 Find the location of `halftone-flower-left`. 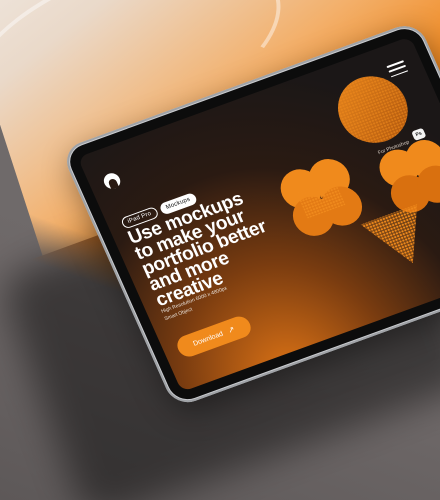

halftone-flower-left is located at coordinates (321, 197).